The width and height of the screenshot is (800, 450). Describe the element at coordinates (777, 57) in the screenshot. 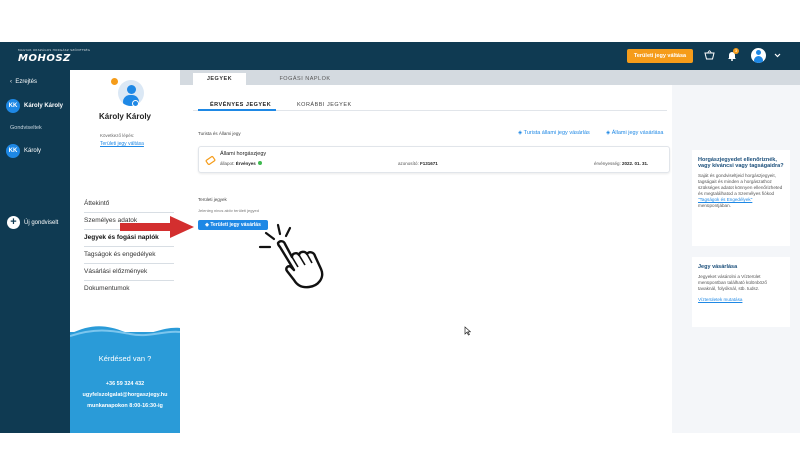

I see `chevron-down-icon` at that location.